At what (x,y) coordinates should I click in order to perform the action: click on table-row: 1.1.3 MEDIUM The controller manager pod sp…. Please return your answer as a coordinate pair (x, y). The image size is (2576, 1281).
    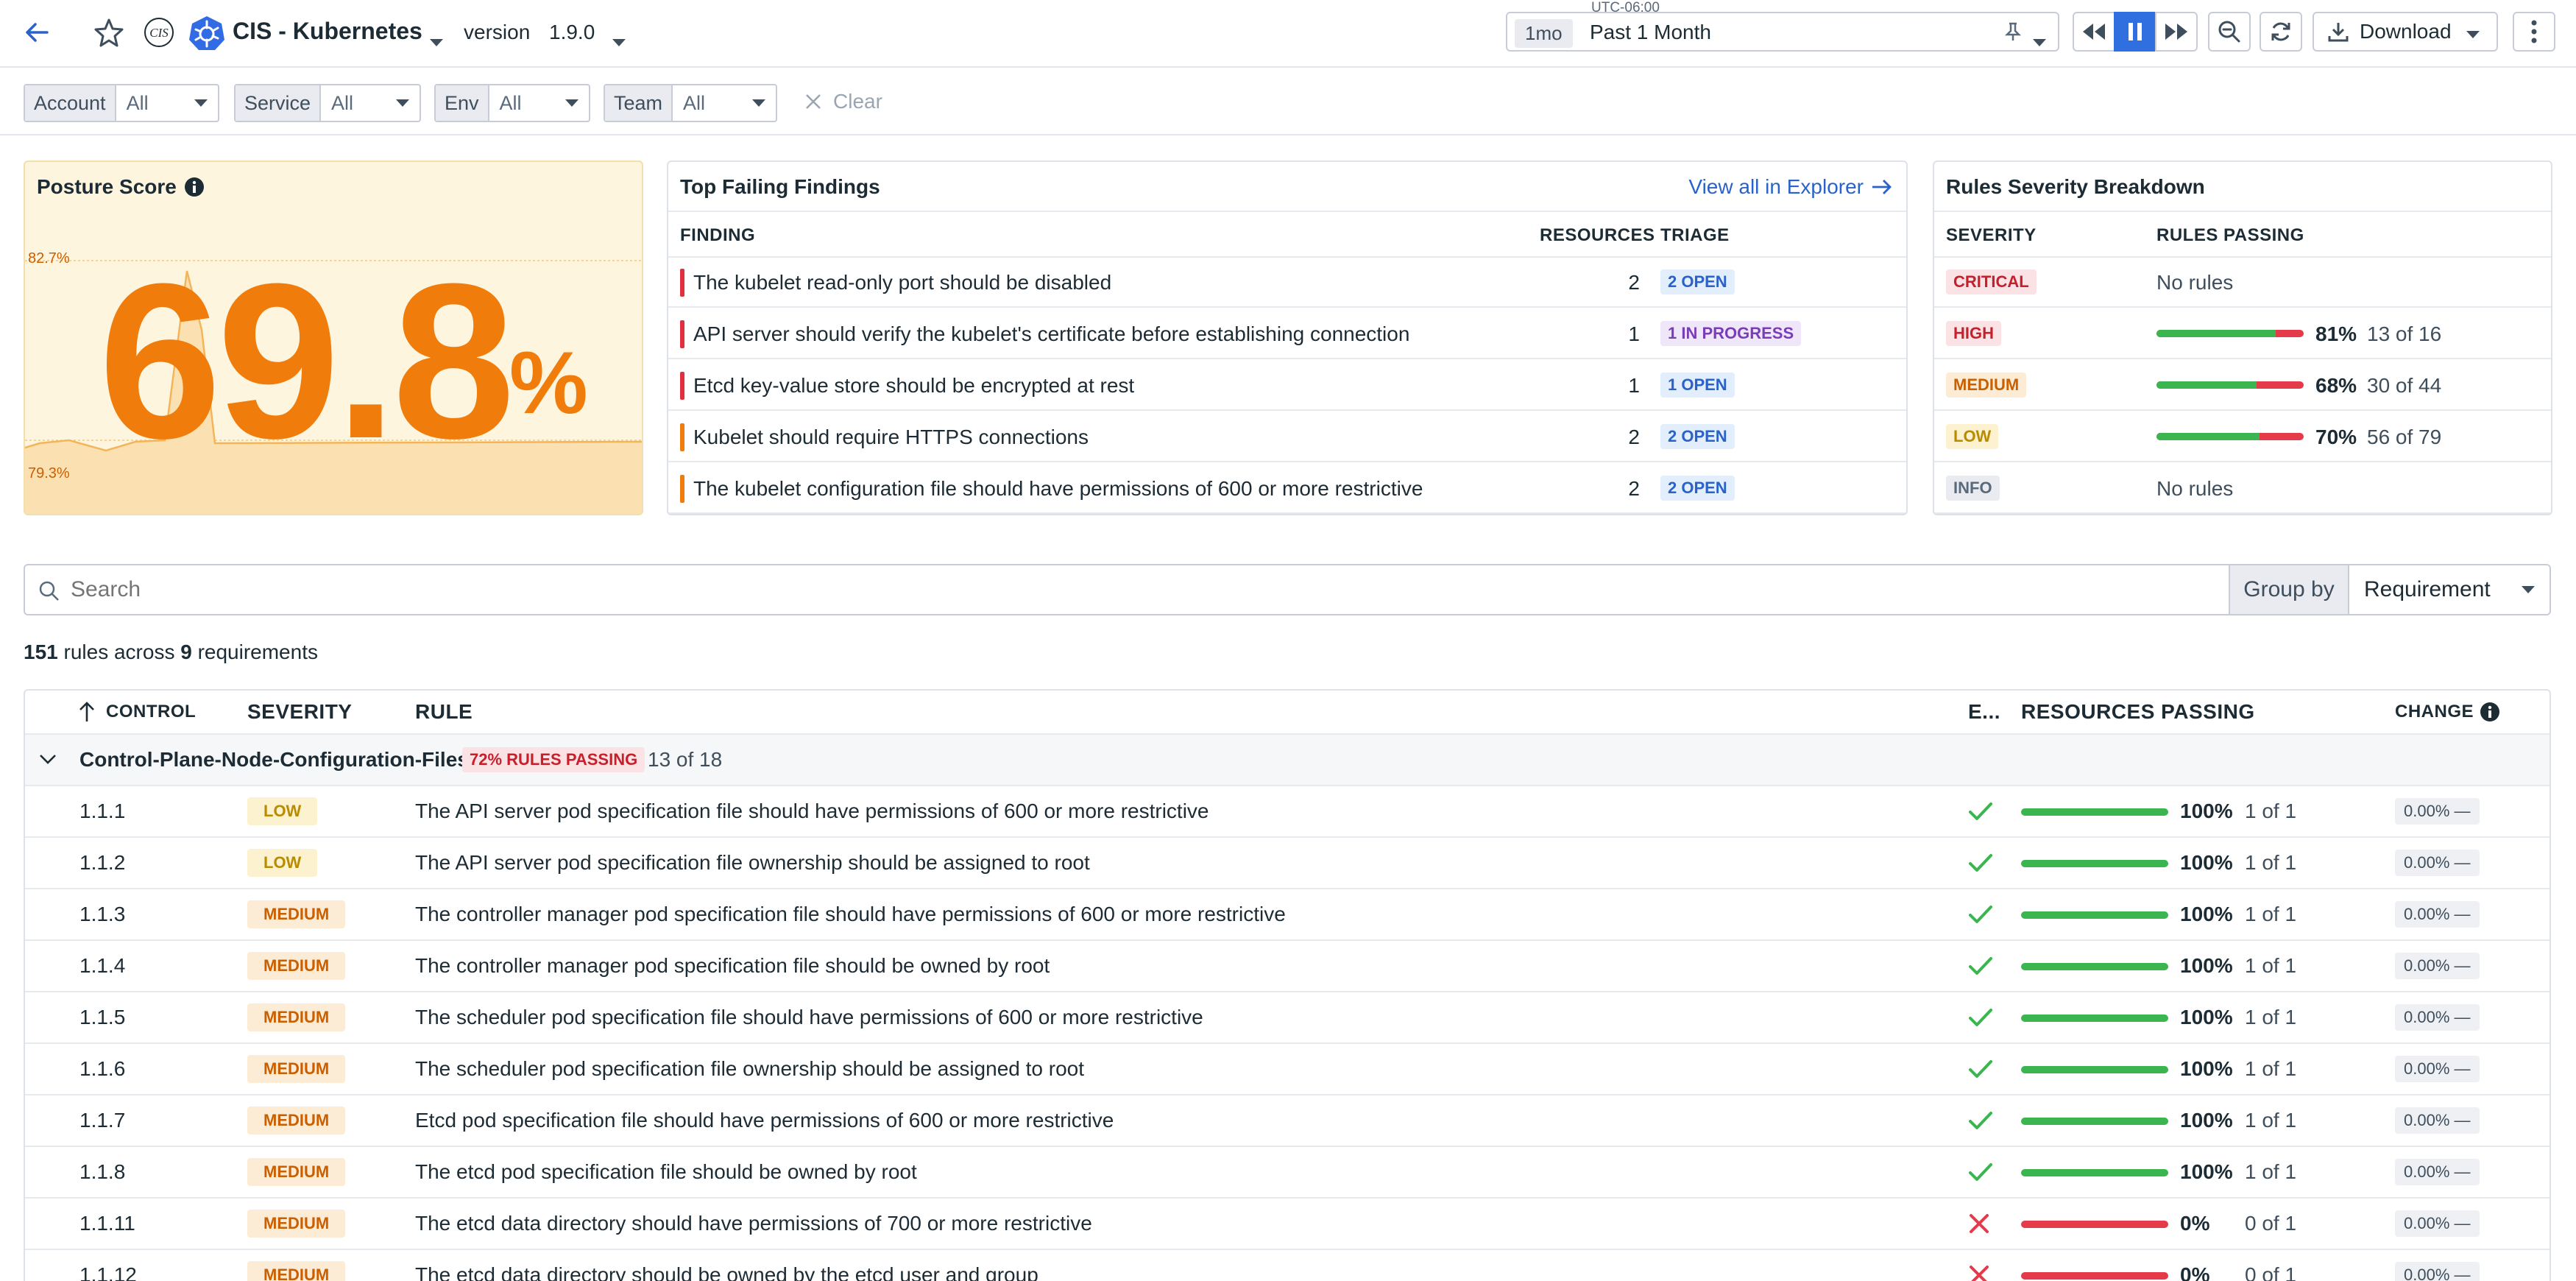
    Looking at the image, I should click on (1287, 915).